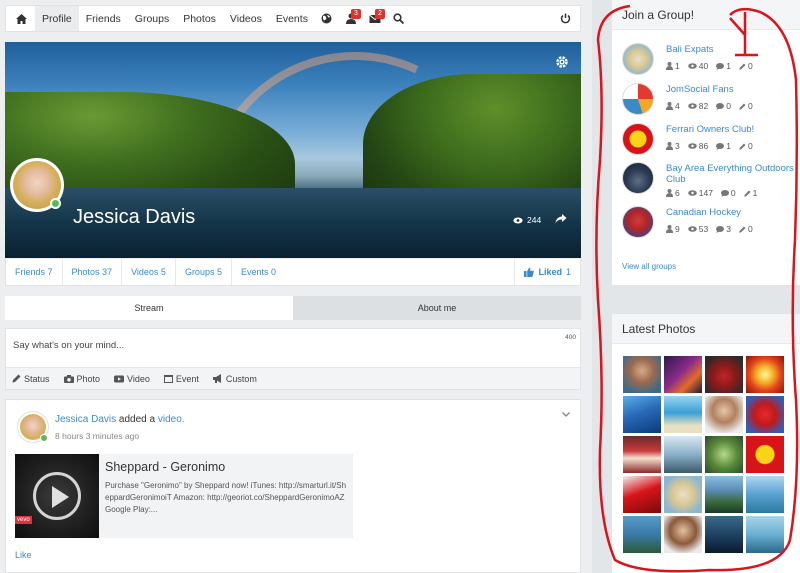 This screenshot has height=573, width=800. Describe the element at coordinates (93, 272) in the screenshot. I see `stat-photos: Photos 37` at that location.